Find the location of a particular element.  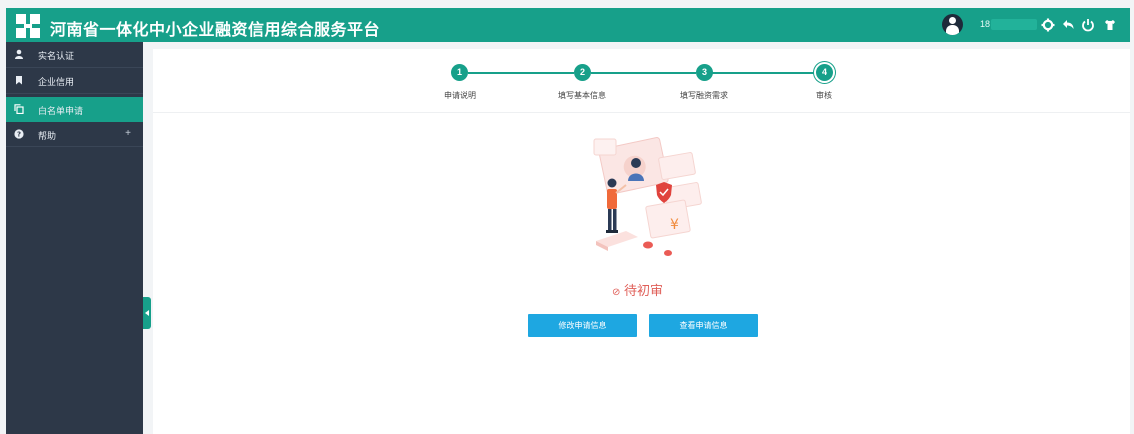

step-3-circle: 3 is located at coordinates (704, 72).